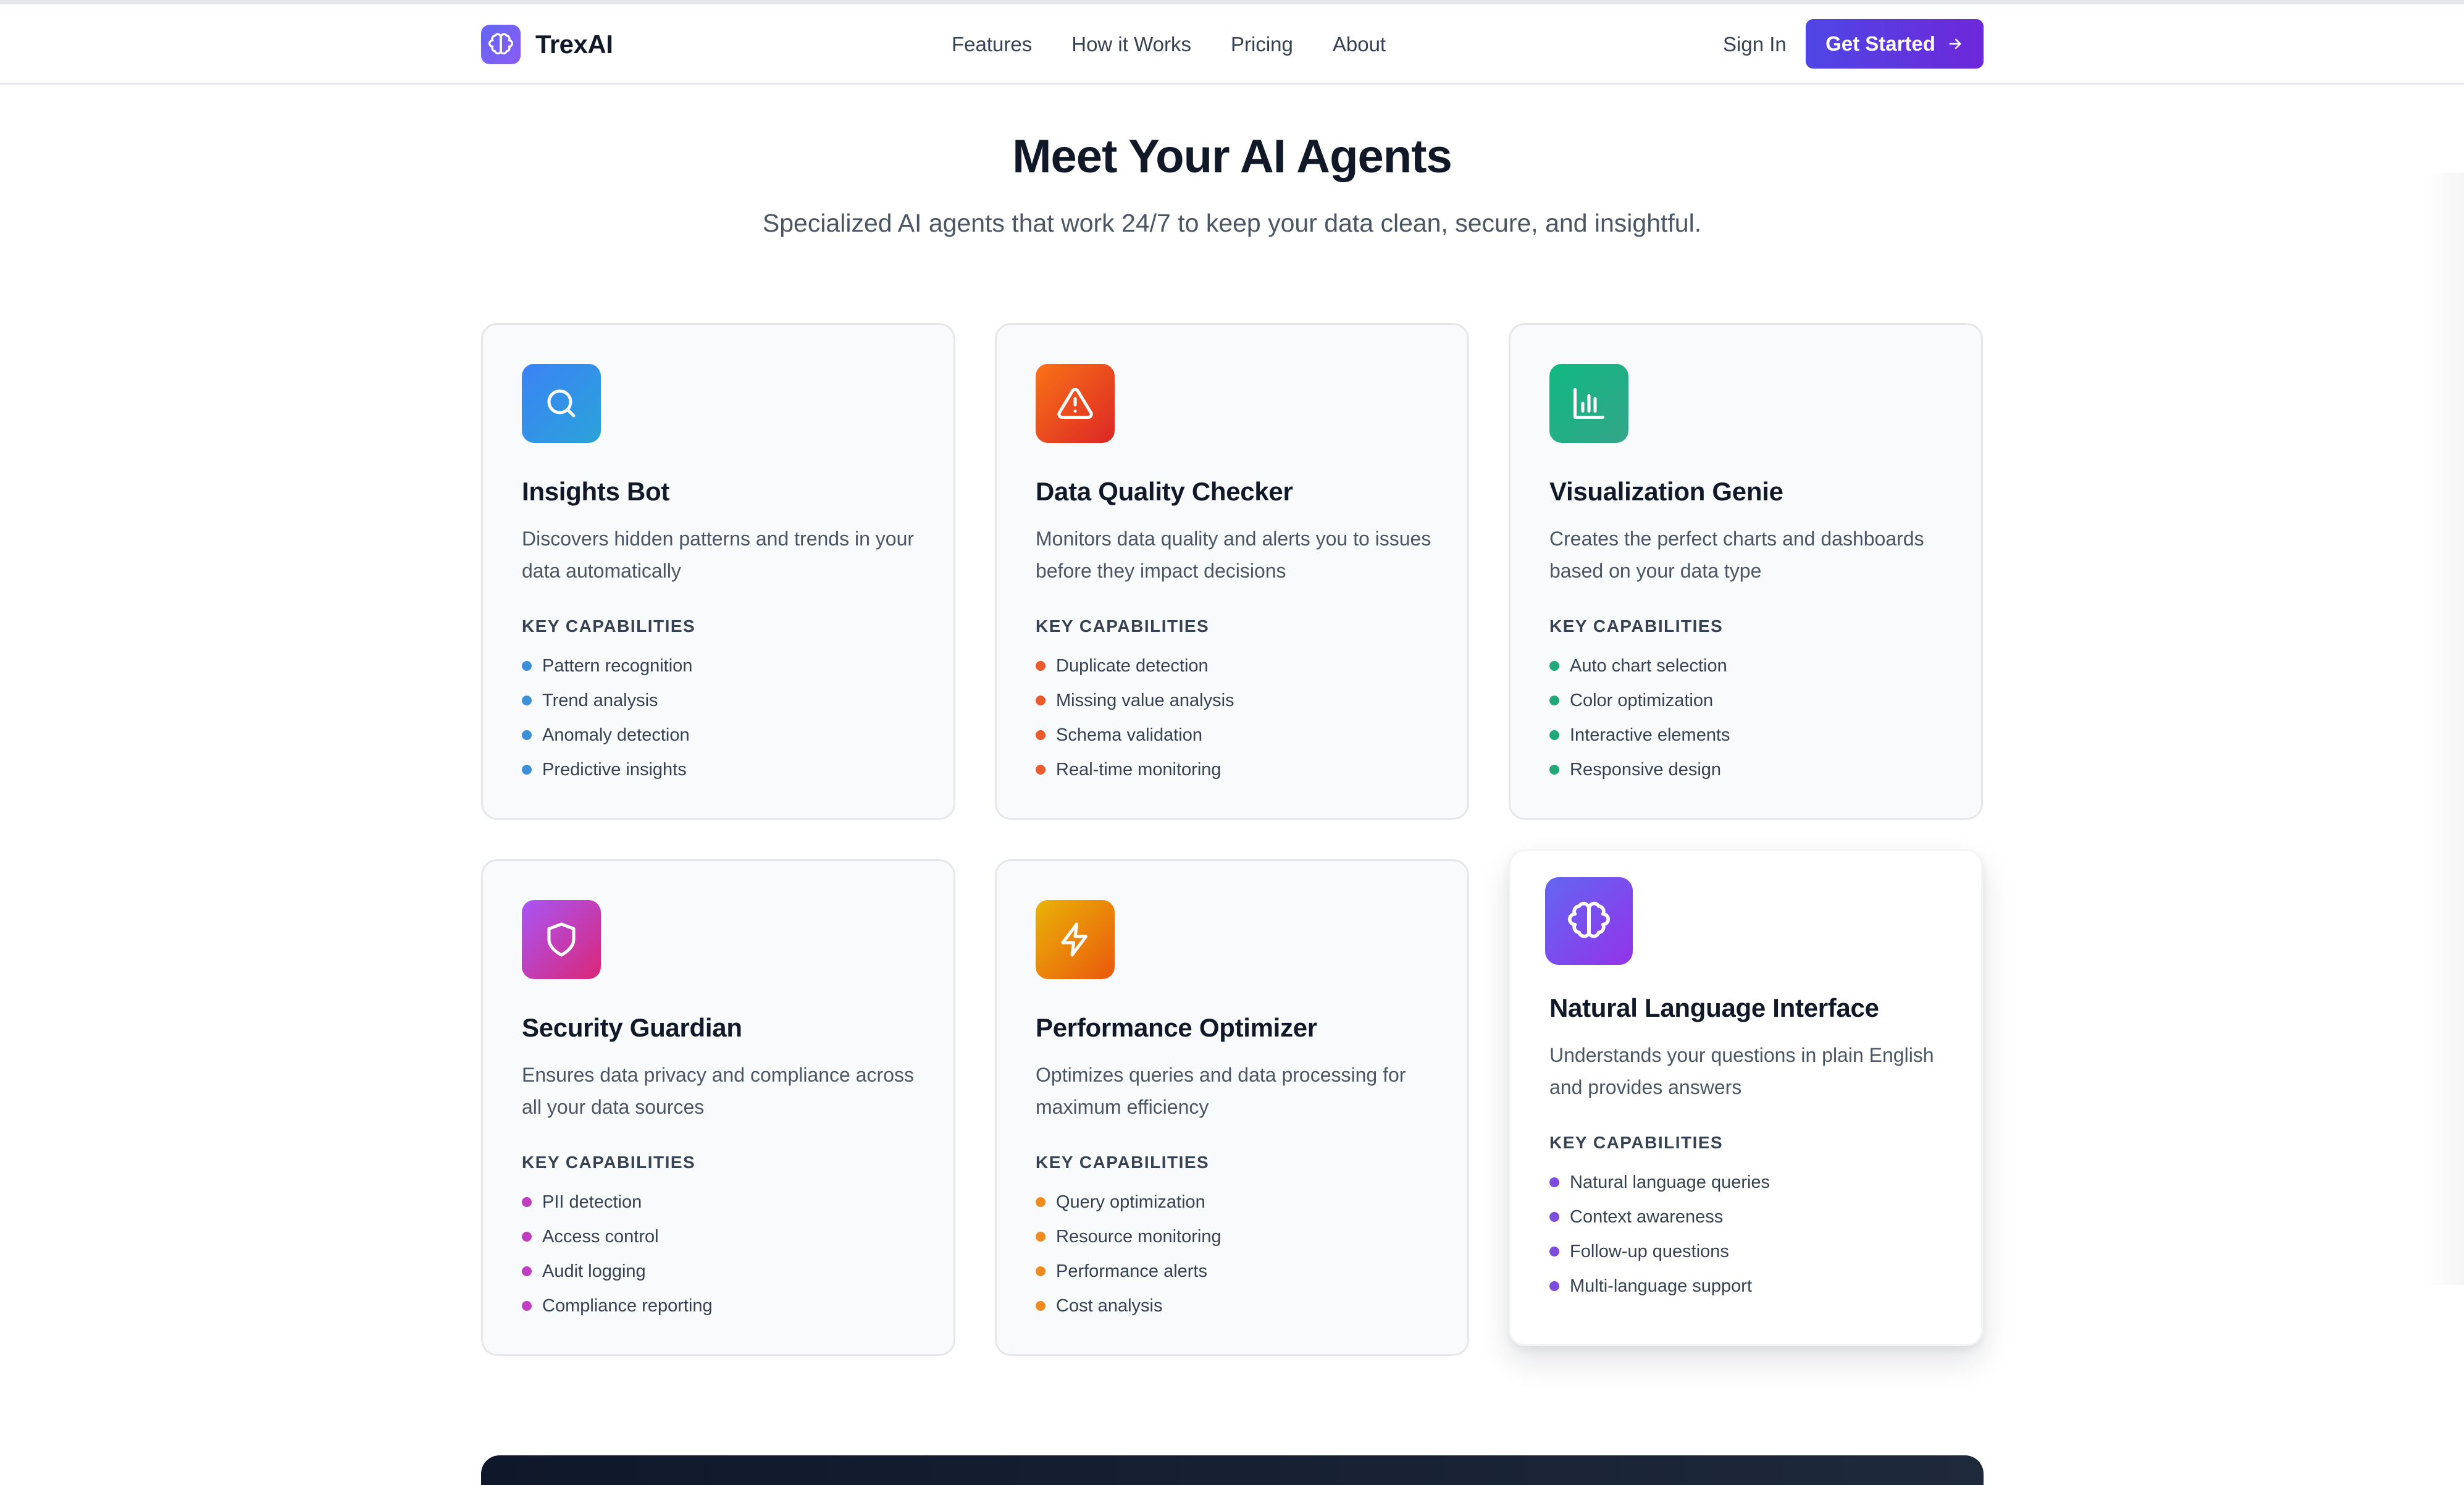 The image size is (2464, 1485). I want to click on capability-item: Trend analysis, so click(607, 700).